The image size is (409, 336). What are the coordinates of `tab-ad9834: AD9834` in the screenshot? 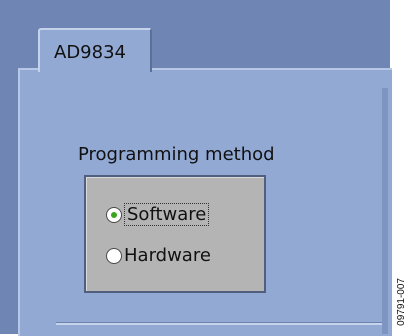 It's located at (95, 50).